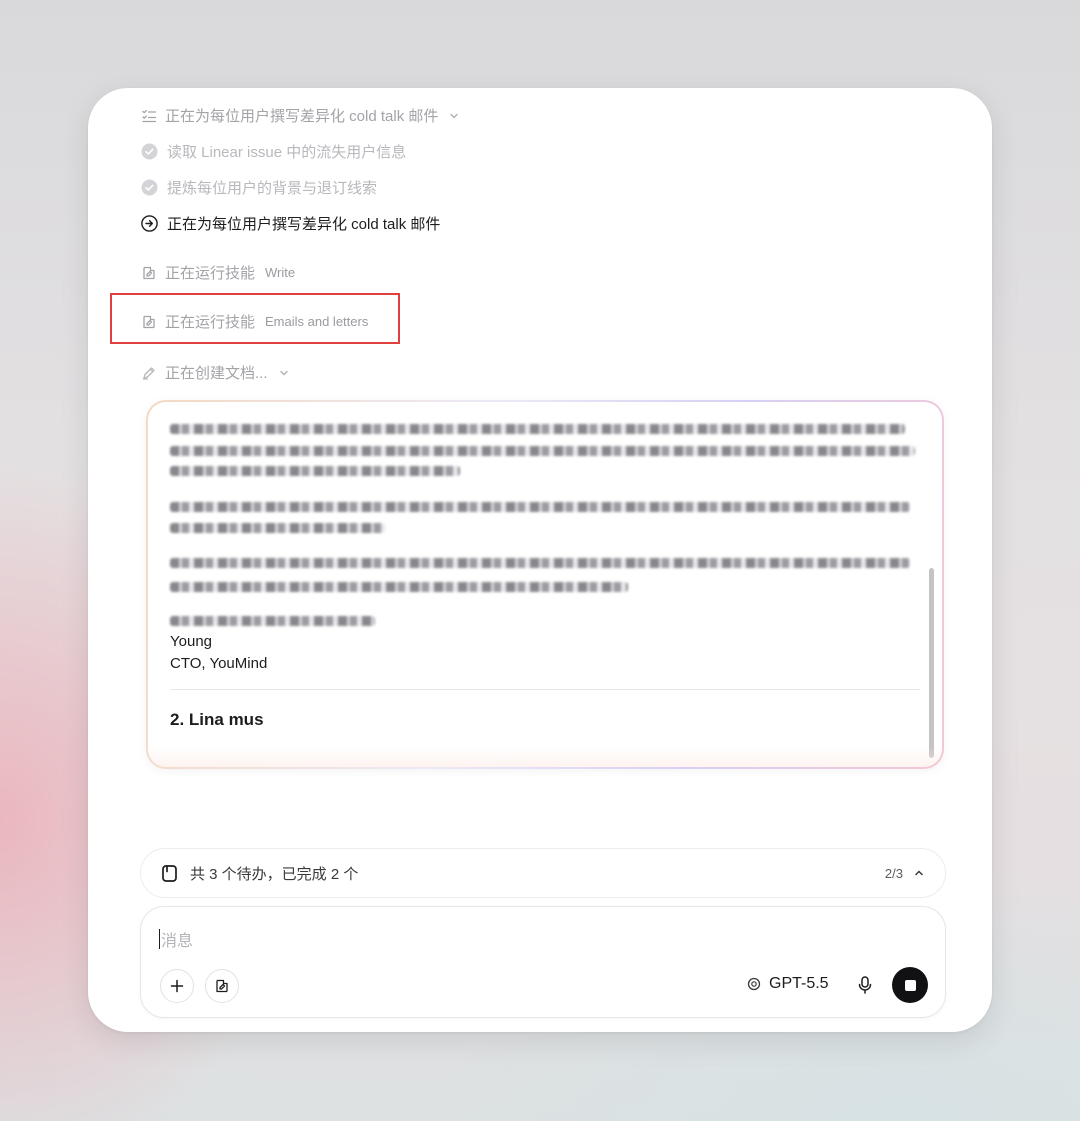 The height and width of the screenshot is (1121, 1080). What do you see at coordinates (545, 689) in the screenshot?
I see `section-divider` at bounding box center [545, 689].